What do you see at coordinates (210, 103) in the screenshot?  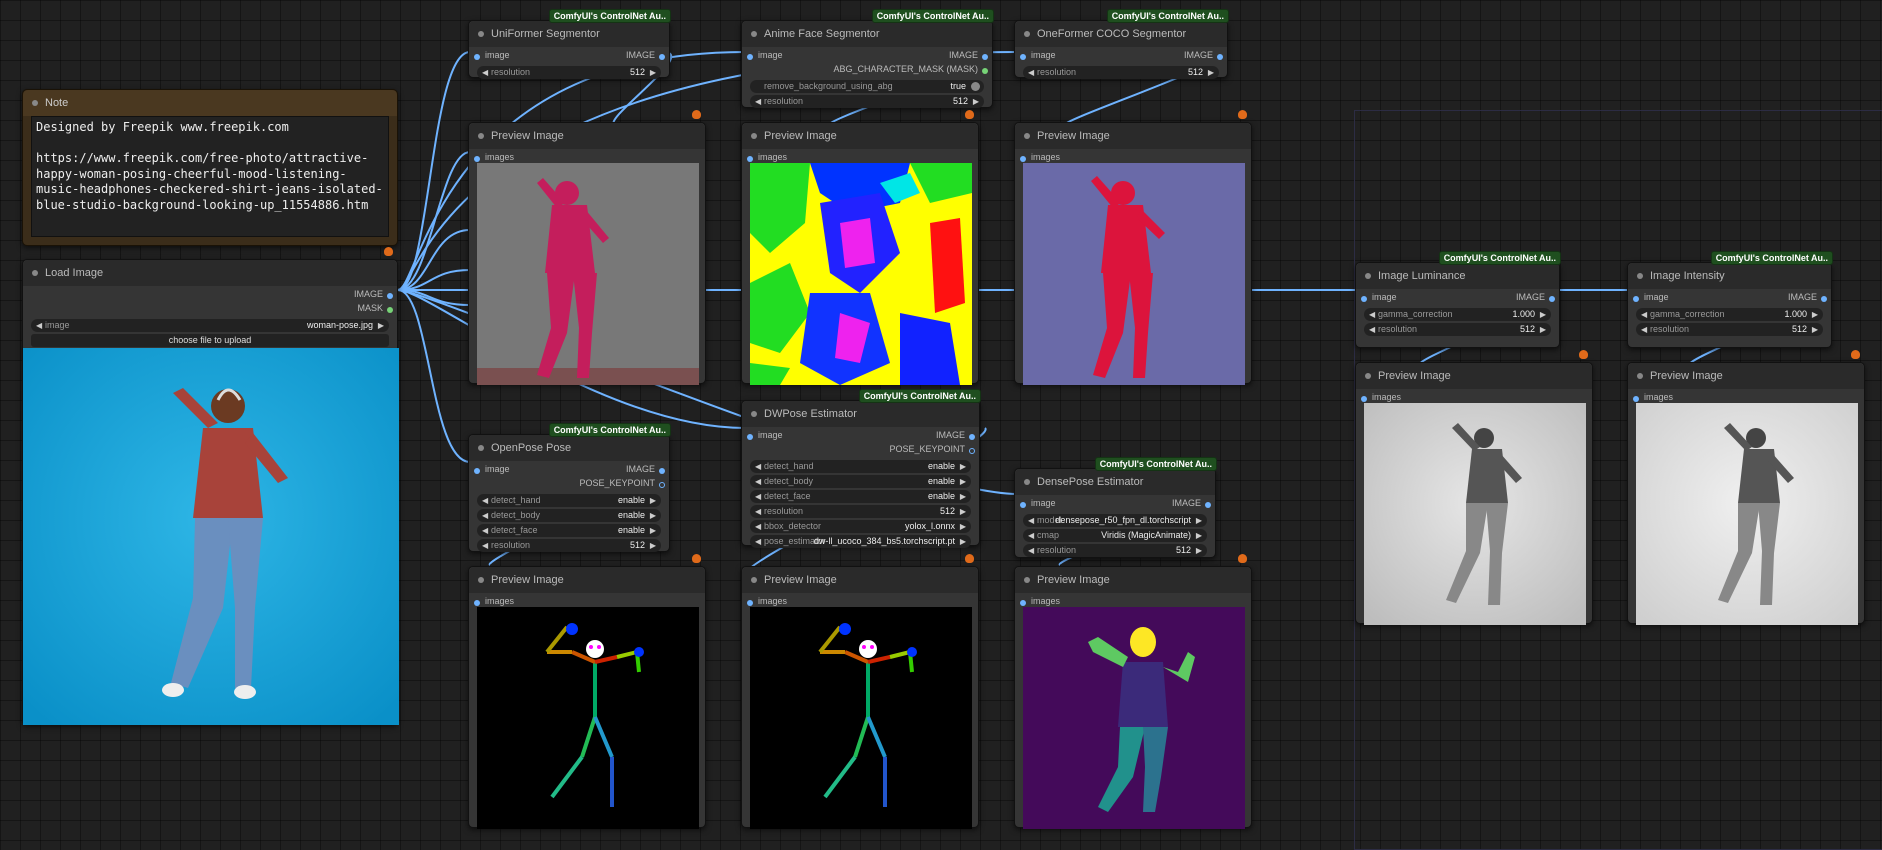 I see `note-title: Note` at bounding box center [210, 103].